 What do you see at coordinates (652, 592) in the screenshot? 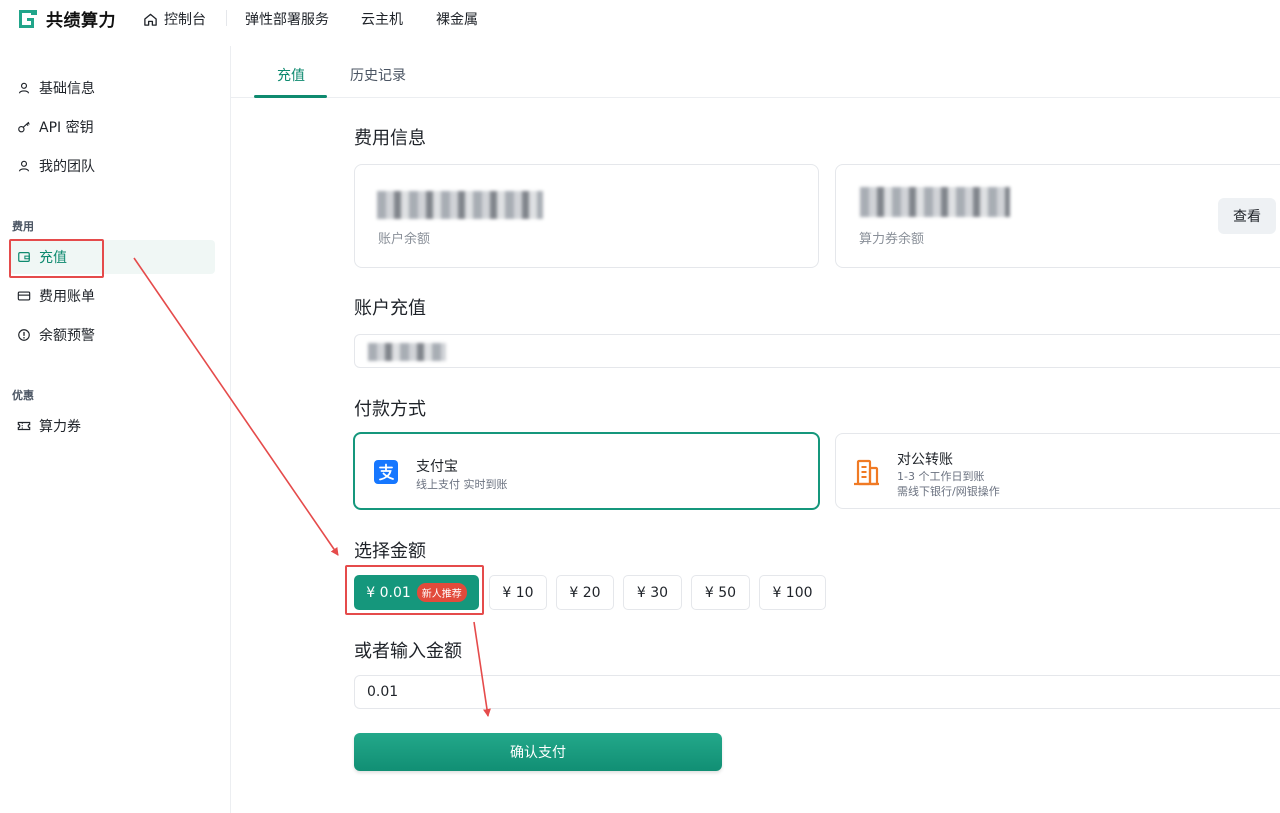
I see `amount-option-30: ¥ 30` at bounding box center [652, 592].